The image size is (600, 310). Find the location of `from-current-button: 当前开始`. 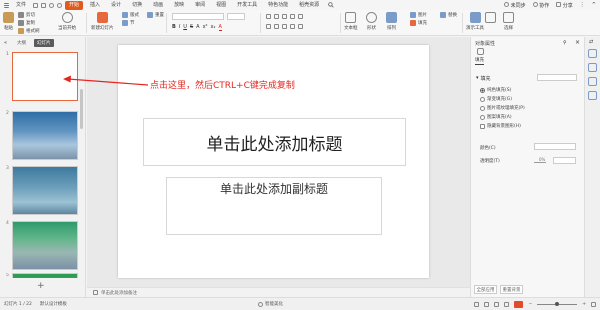

from-current-button: 当前开始 is located at coordinates (67, 21).